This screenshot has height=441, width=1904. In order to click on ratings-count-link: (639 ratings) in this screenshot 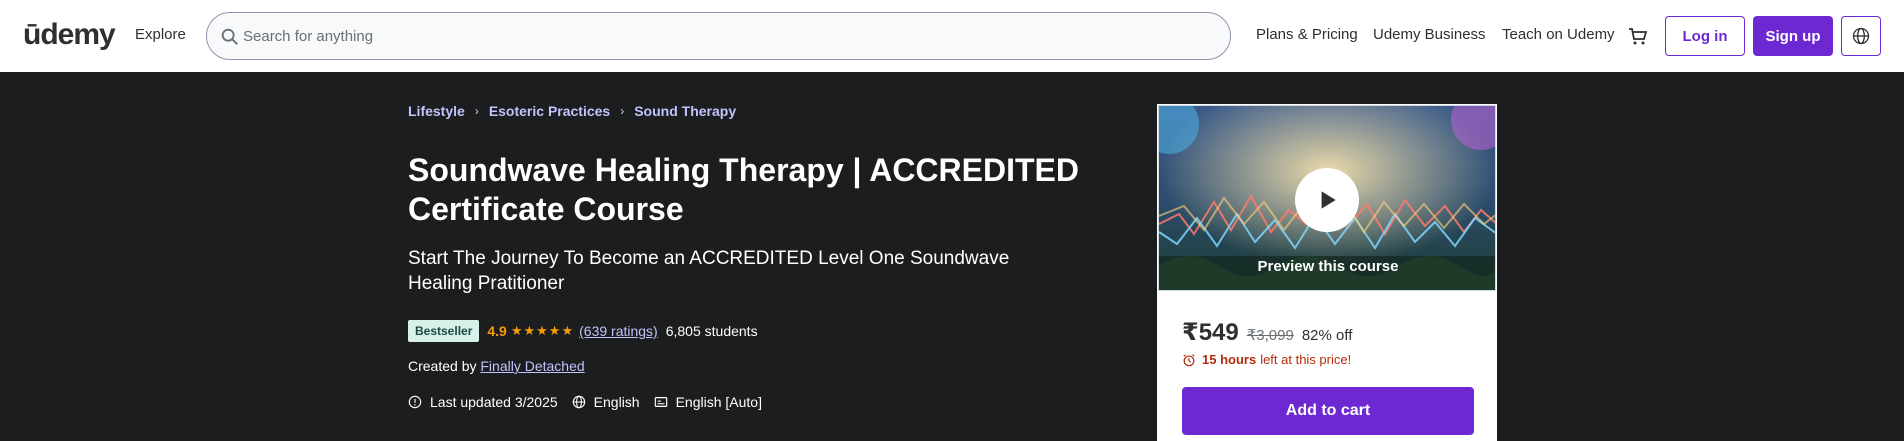, I will do `click(618, 331)`.